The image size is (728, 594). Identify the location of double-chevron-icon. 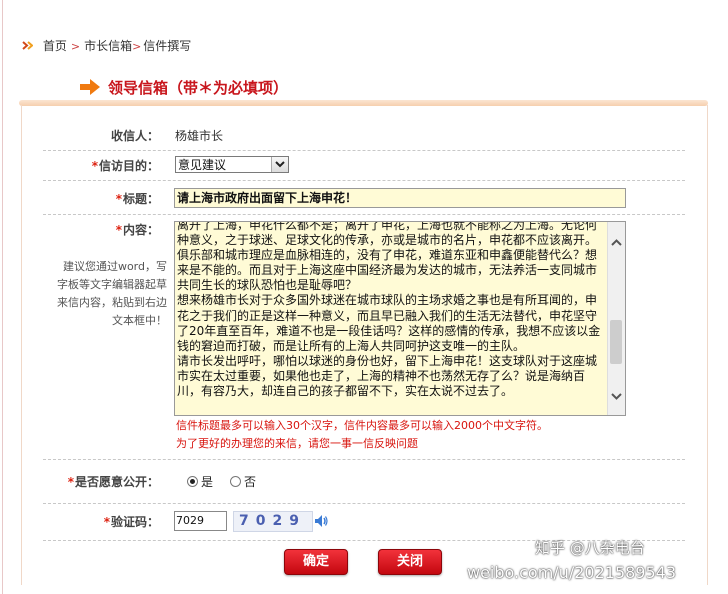
(27, 45).